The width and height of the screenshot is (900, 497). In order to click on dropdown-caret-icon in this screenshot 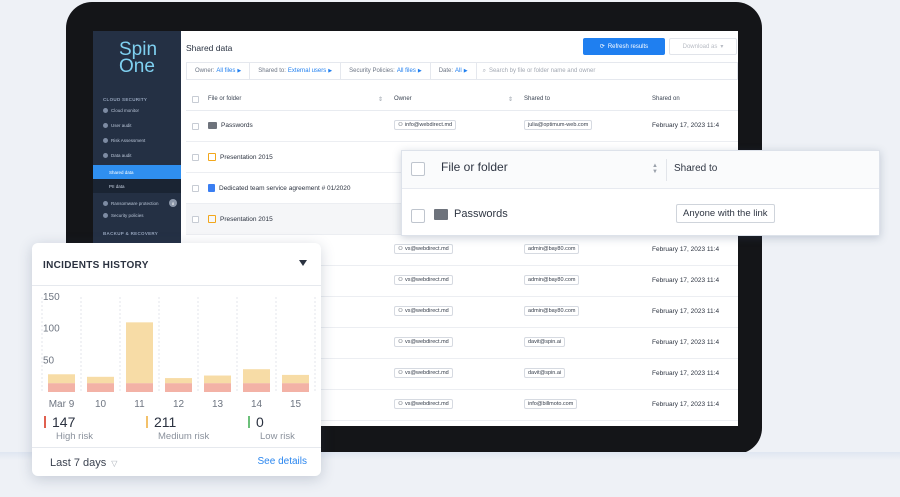, I will do `click(303, 263)`.